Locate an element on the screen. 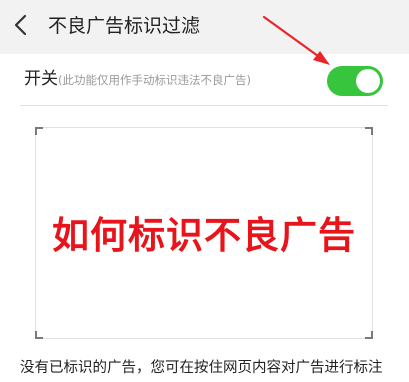 The height and width of the screenshot is (382, 409). chevron-left-icon is located at coordinates (20, 25).